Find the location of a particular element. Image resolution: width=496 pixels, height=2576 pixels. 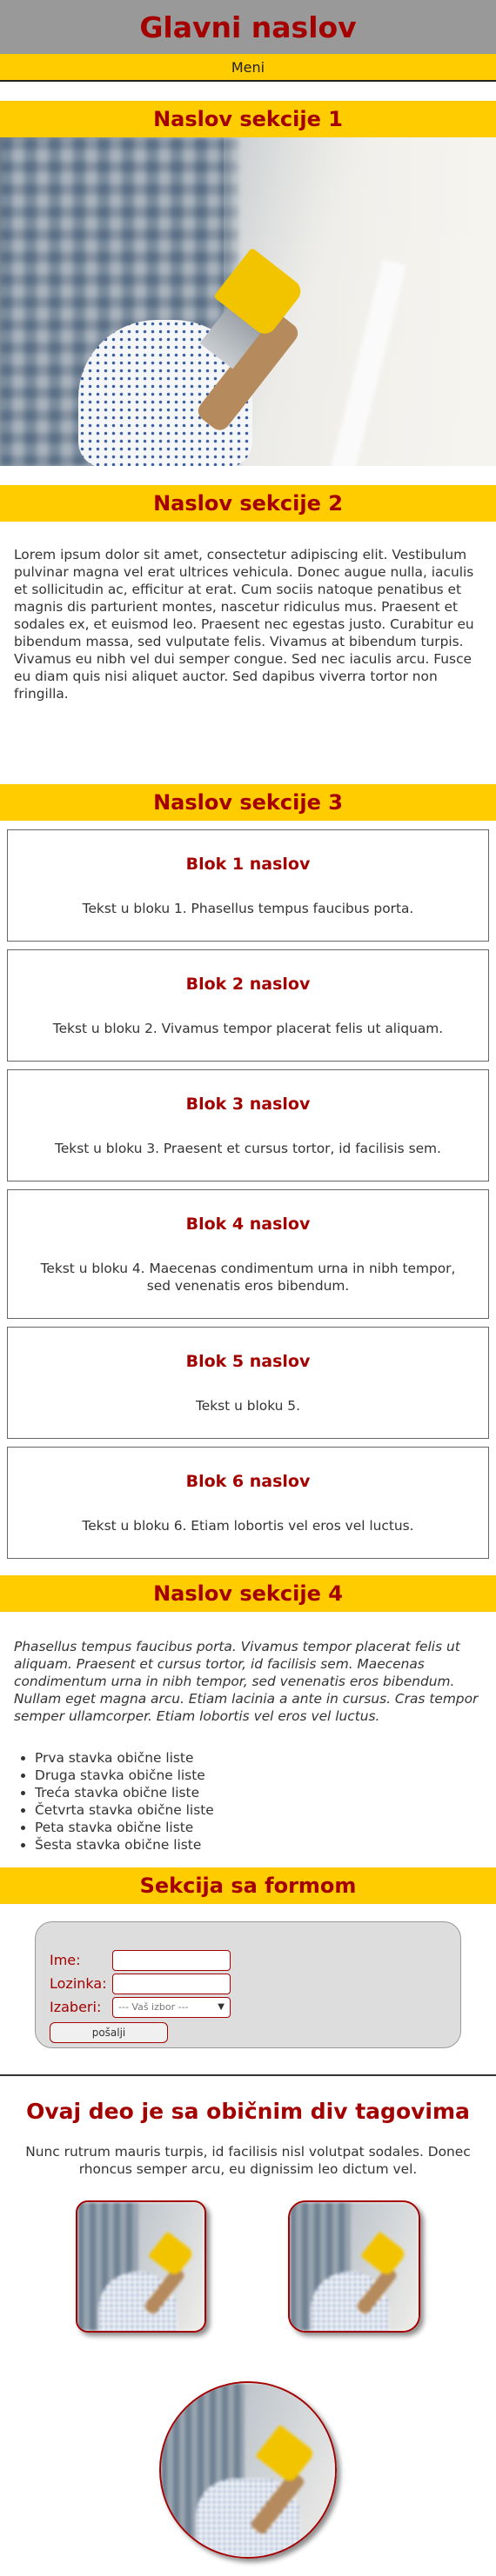

section-1-title: Naslov sekcije 1 is located at coordinates (248, 119).